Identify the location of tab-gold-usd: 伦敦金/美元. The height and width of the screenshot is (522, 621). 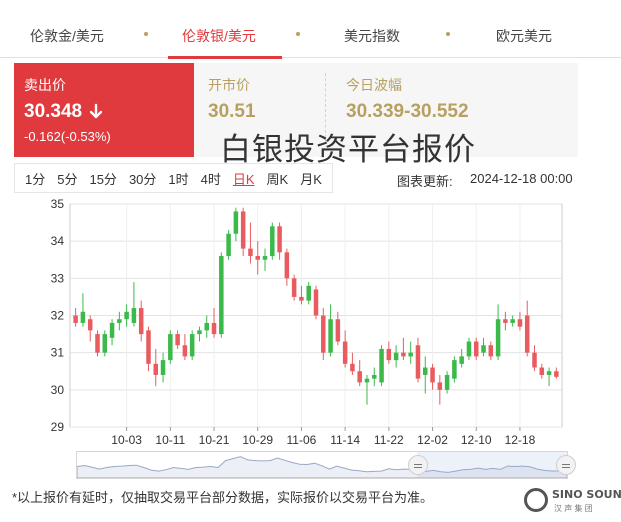
(67, 36).